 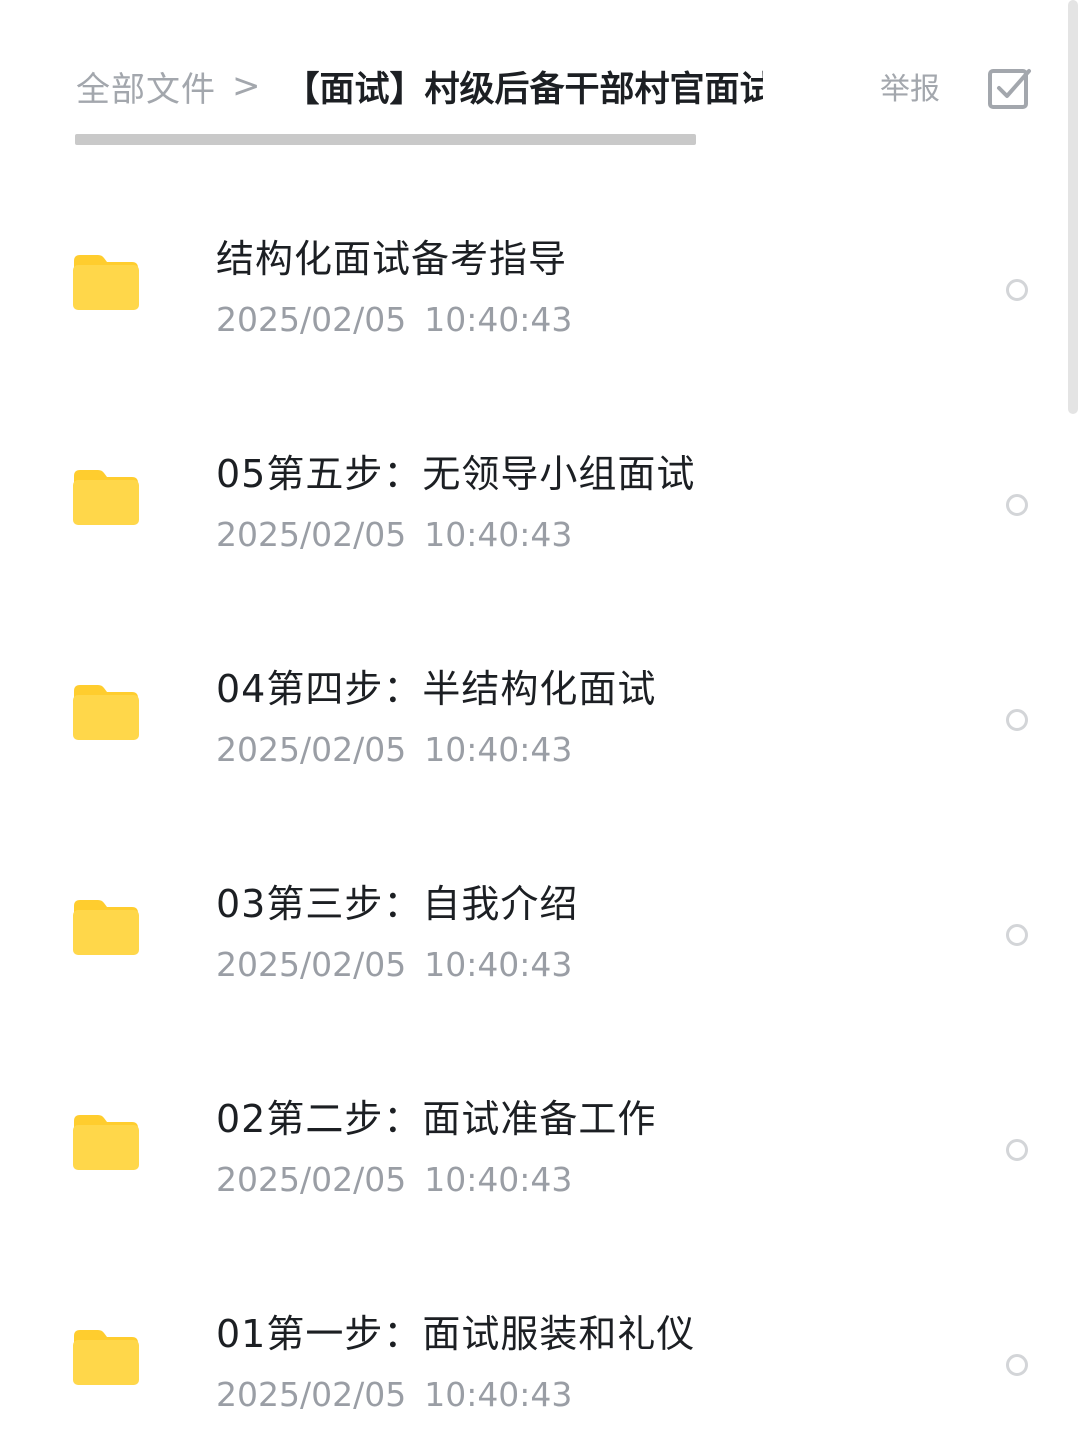 What do you see at coordinates (456, 1334) in the screenshot?
I see `file-name: 01第一步：面试服装和礼仪` at bounding box center [456, 1334].